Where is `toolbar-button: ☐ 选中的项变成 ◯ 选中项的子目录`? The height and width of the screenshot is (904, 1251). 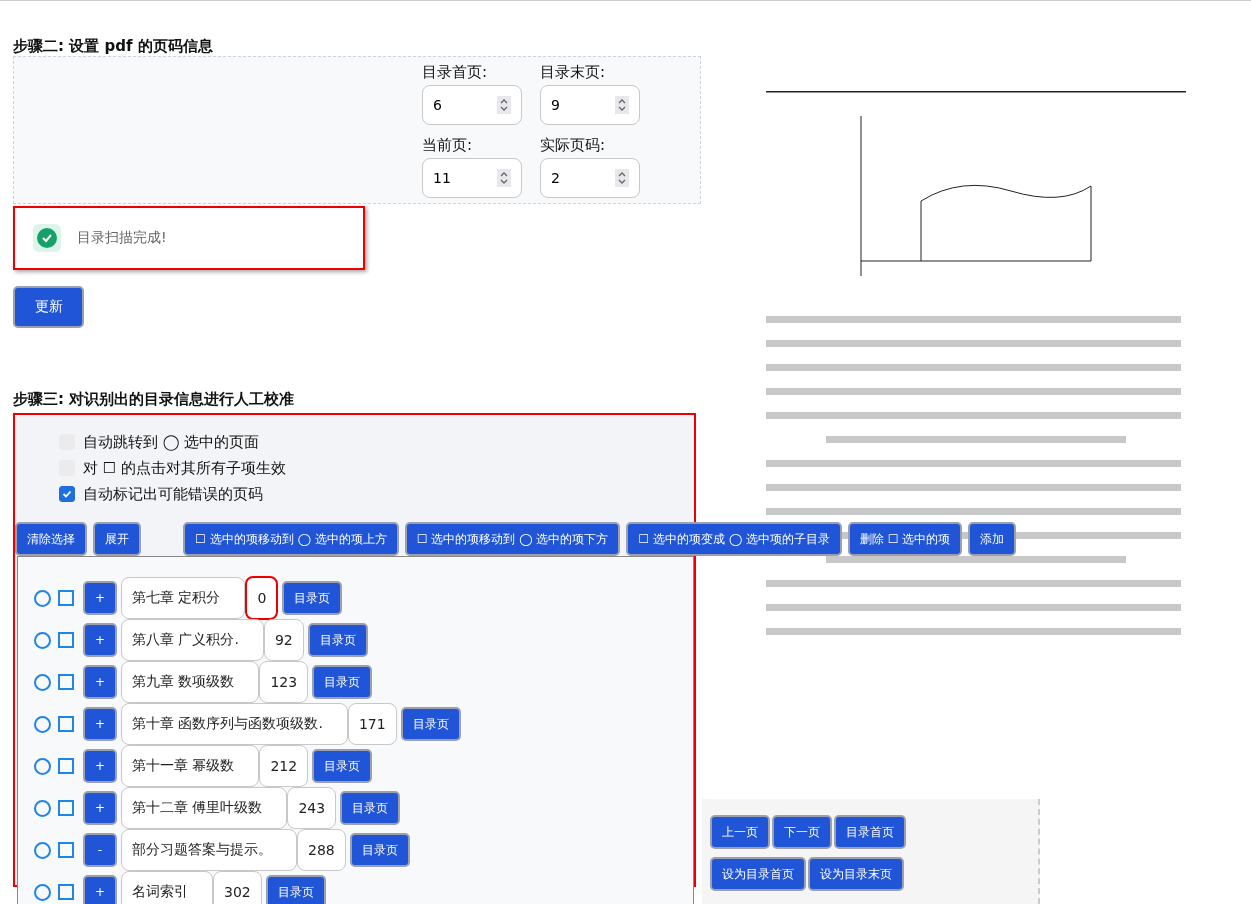 toolbar-button: ☐ 选中的项变成 ◯ 选中项的子目录 is located at coordinates (734, 539).